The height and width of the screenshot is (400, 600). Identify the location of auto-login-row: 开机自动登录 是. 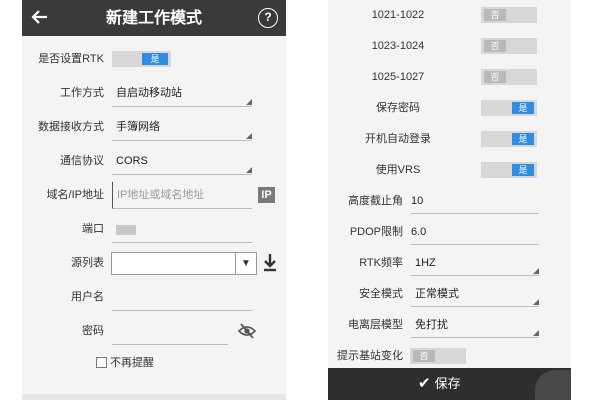
(449, 139).